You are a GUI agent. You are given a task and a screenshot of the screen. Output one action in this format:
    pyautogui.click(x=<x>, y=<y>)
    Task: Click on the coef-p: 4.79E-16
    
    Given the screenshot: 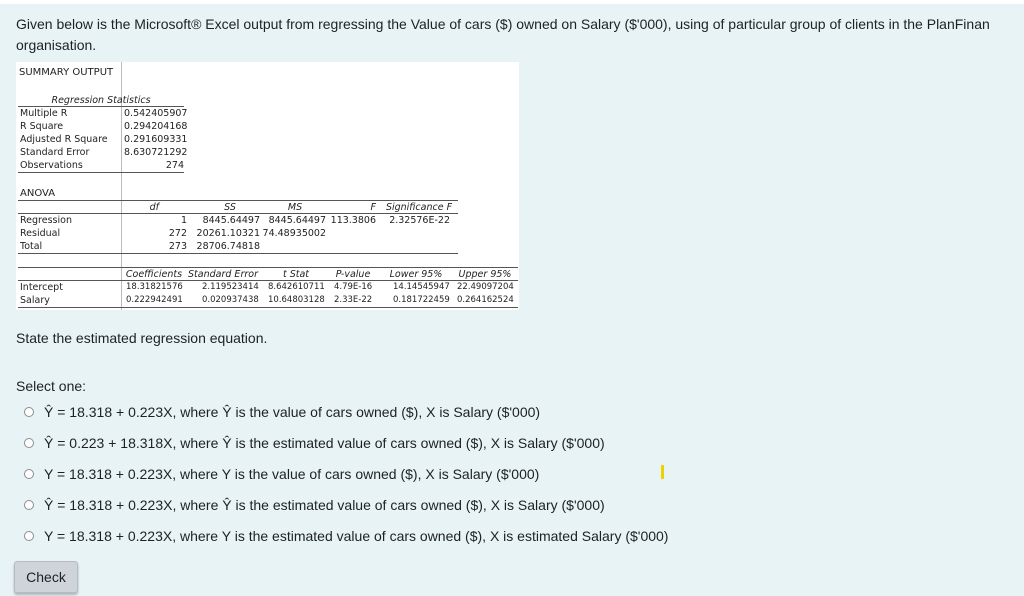 What is the action you would take?
    pyautogui.click(x=353, y=287)
    